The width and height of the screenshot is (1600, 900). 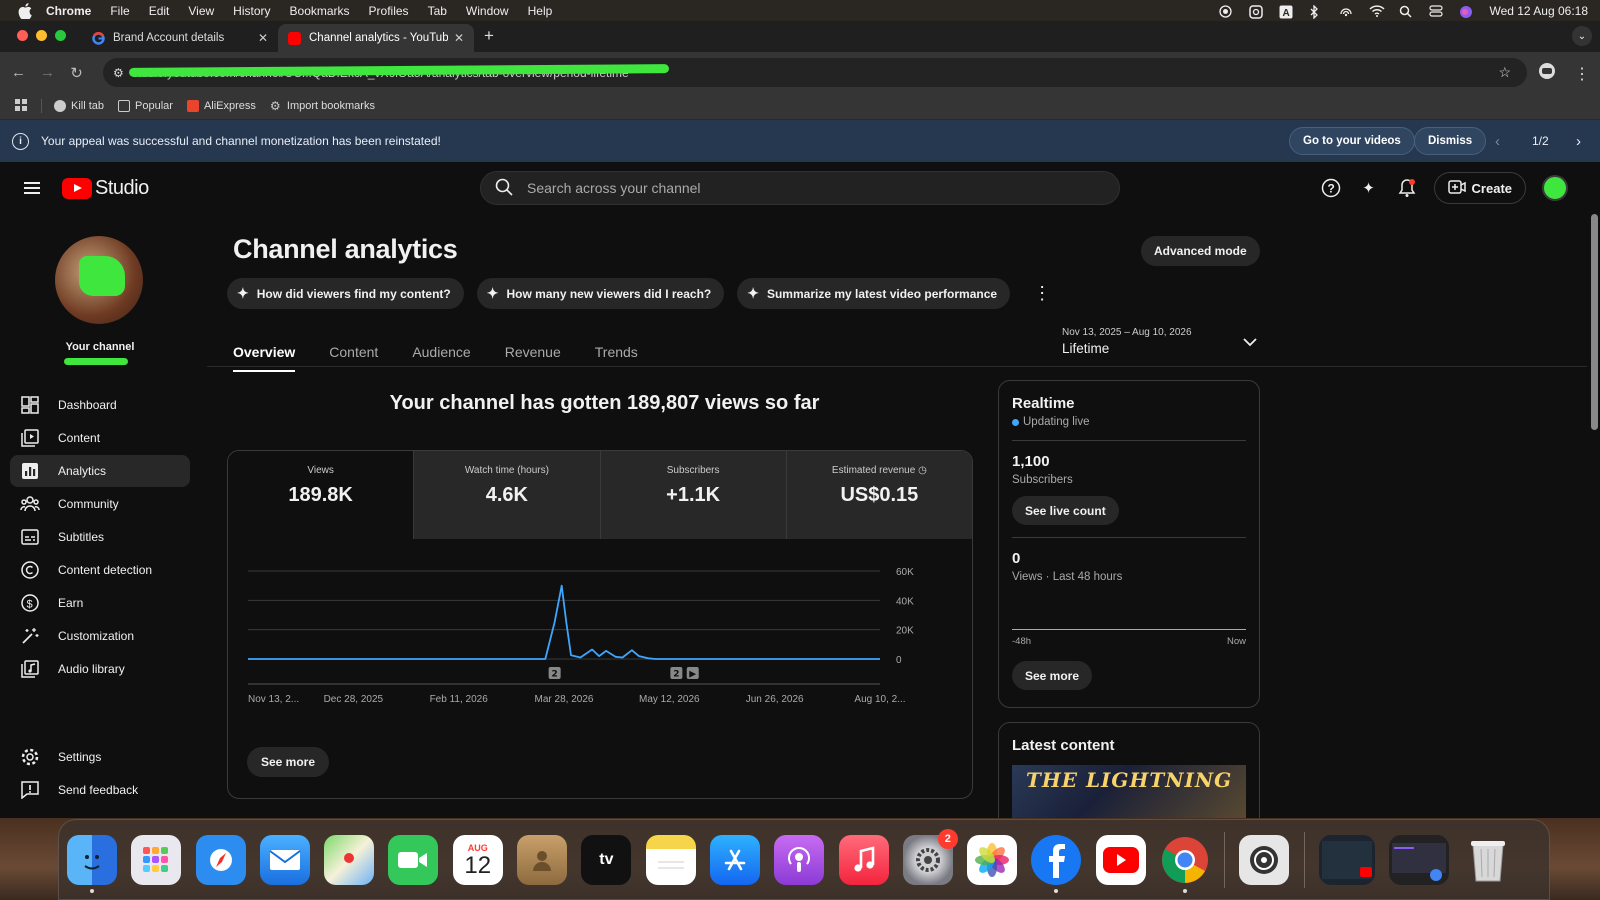 What do you see at coordinates (1065, 510) in the screenshot?
I see `see-live-count-button: See live count` at bounding box center [1065, 510].